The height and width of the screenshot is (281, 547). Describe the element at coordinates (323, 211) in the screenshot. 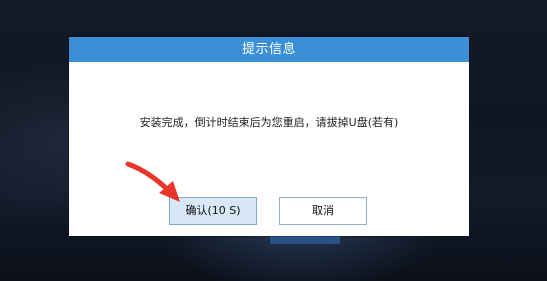

I see `cancel-button: 取消` at that location.